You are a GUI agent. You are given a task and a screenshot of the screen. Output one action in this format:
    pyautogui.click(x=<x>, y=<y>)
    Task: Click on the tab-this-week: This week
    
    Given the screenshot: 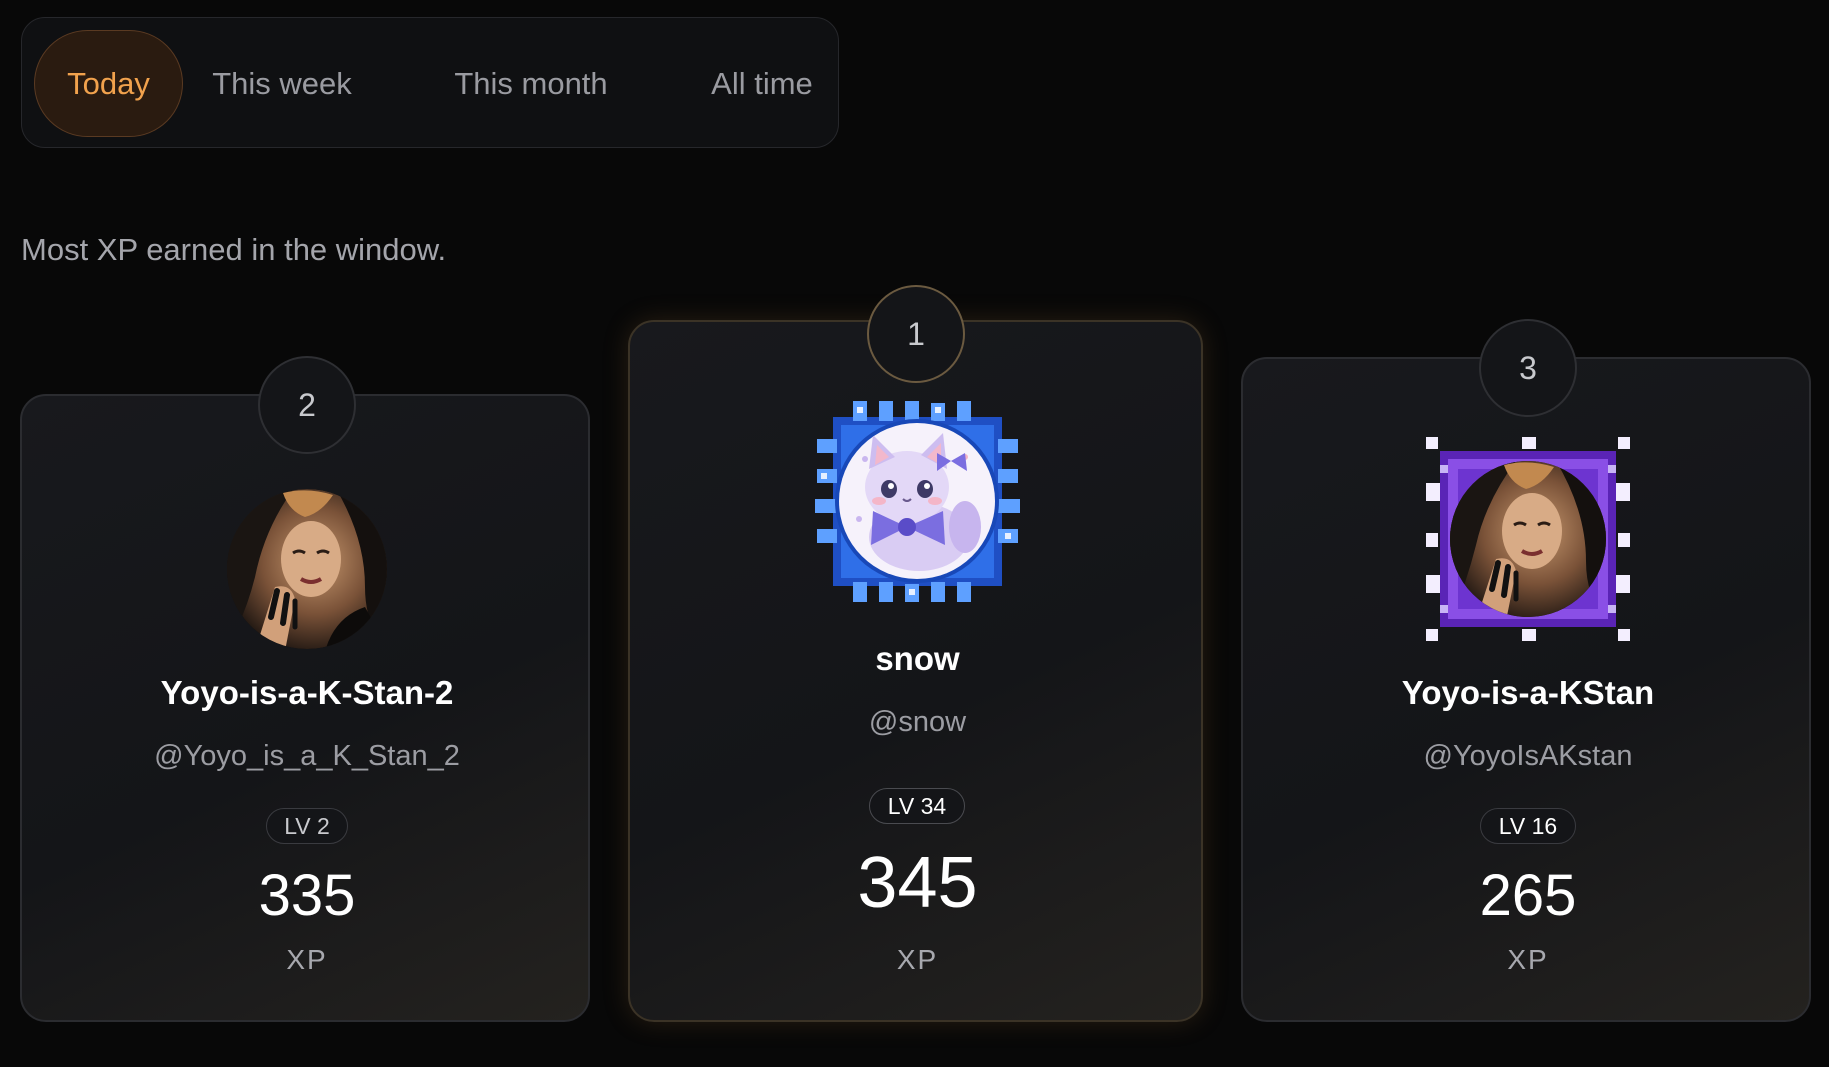 What is the action you would take?
    pyautogui.click(x=282, y=83)
    